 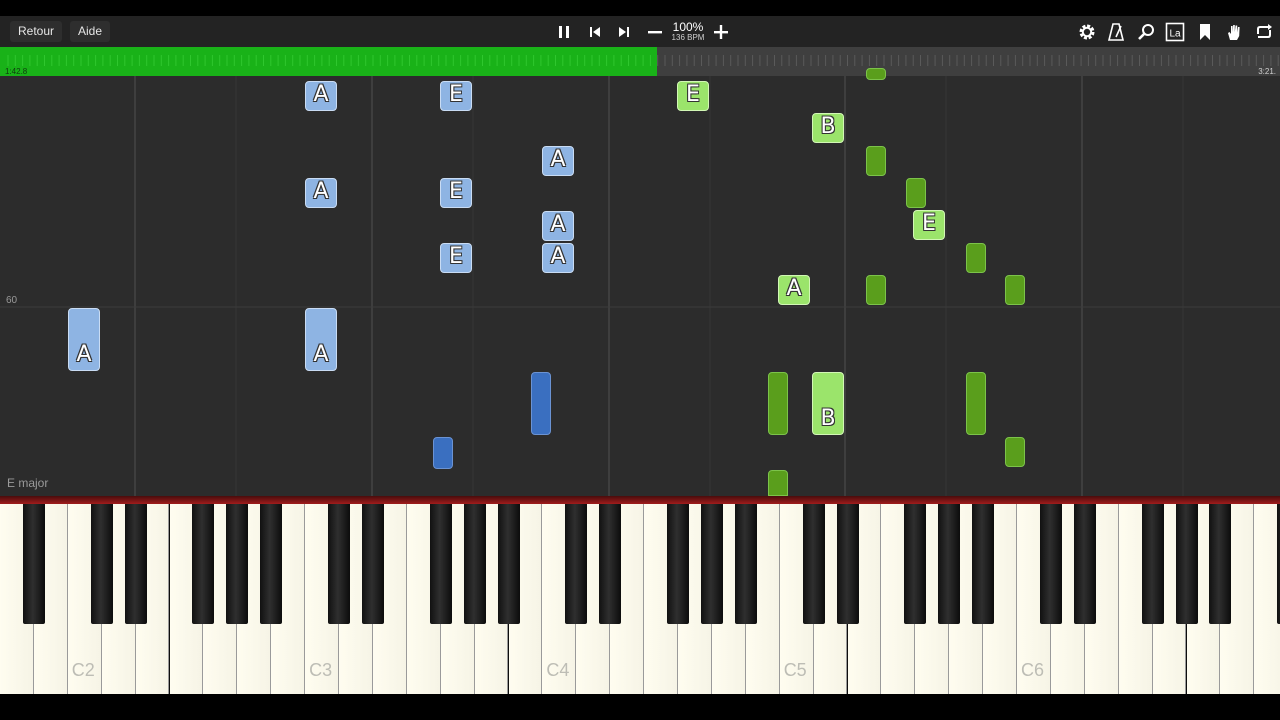 What do you see at coordinates (688, 37) in the screenshot?
I see `tempo-bpm: 136 BPM` at bounding box center [688, 37].